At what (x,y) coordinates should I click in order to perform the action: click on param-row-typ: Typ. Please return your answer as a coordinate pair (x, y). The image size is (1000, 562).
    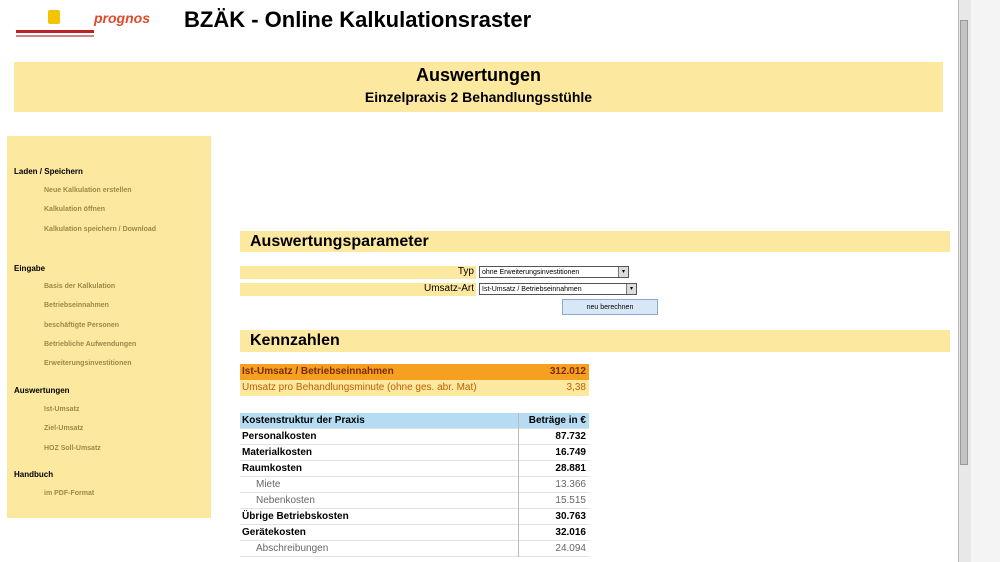
    Looking at the image, I should click on (358, 272).